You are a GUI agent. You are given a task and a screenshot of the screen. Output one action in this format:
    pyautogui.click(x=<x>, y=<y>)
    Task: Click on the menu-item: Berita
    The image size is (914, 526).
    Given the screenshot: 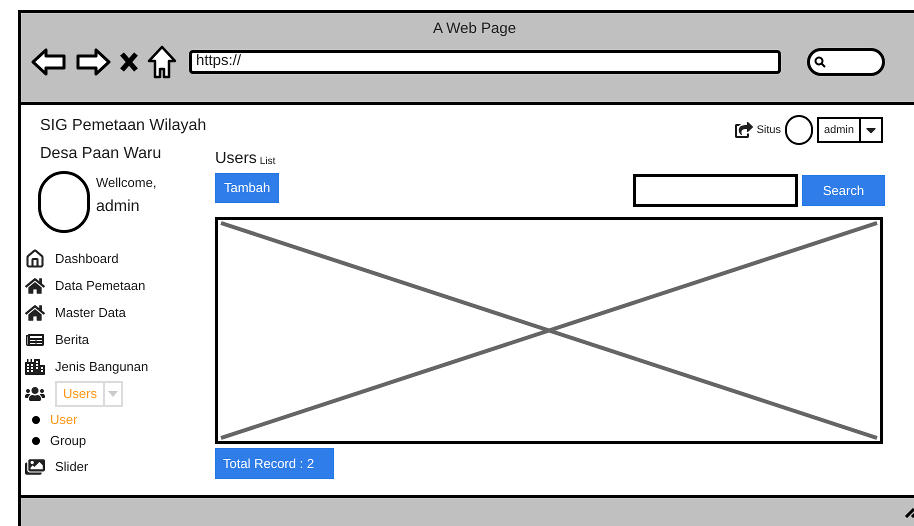 What is the action you would take?
    pyautogui.click(x=72, y=340)
    